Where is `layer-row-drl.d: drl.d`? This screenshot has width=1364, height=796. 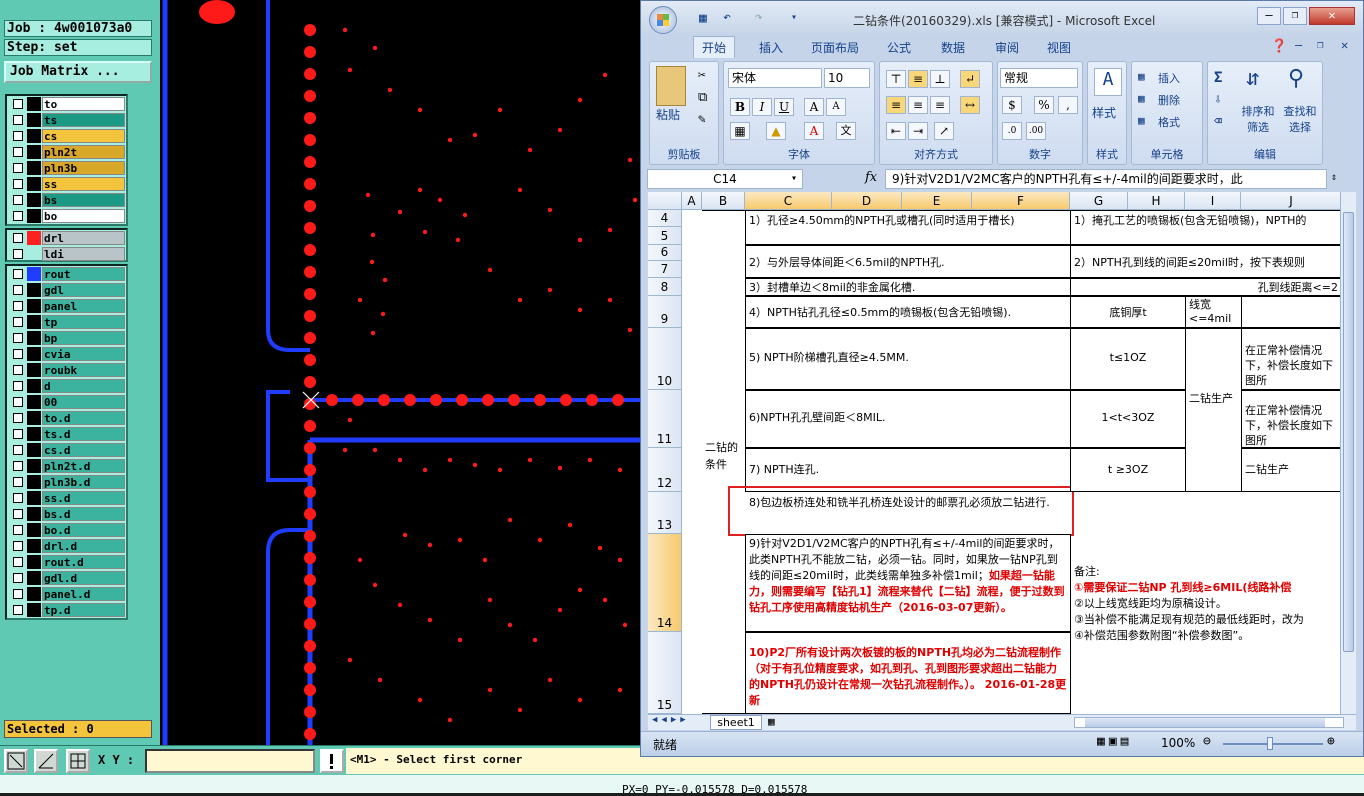
layer-row-drl.d: drl.d is located at coordinates (66, 546).